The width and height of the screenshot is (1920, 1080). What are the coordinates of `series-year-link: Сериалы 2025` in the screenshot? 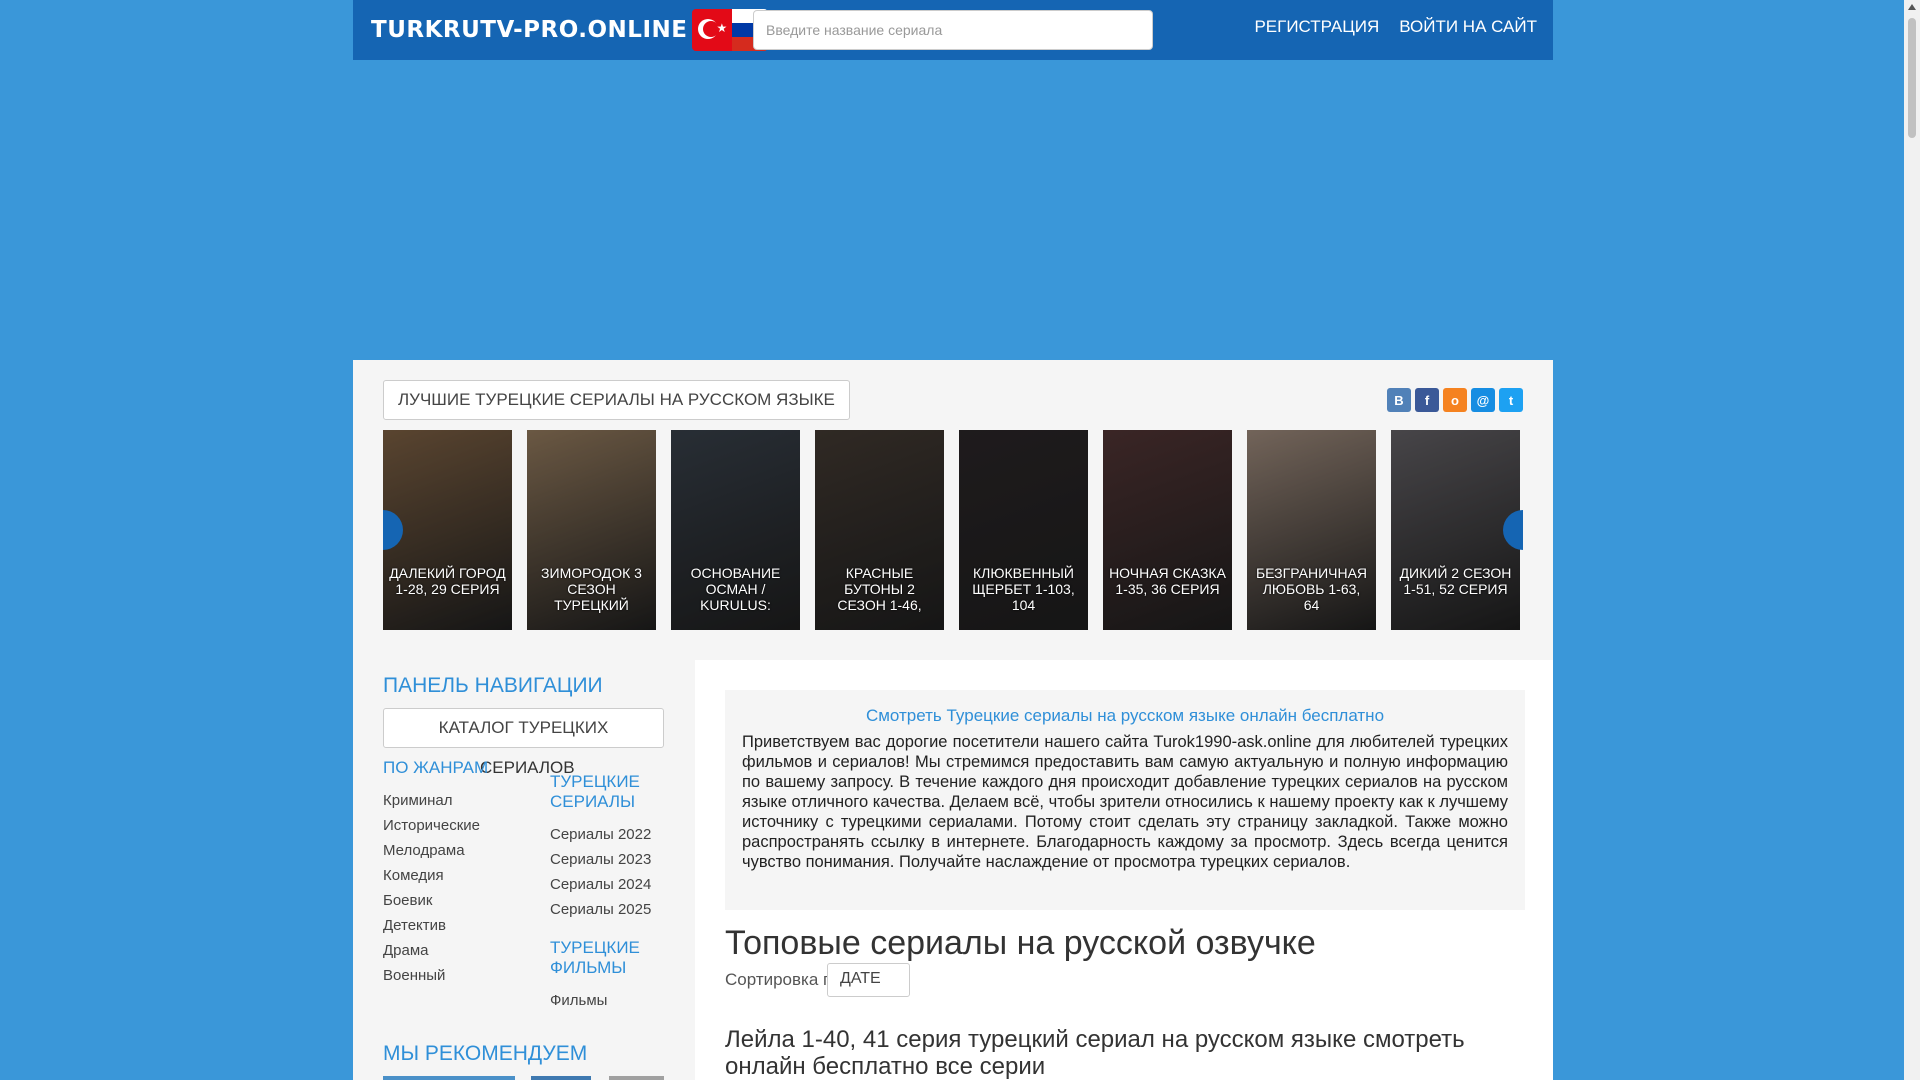 It's located at (600, 909).